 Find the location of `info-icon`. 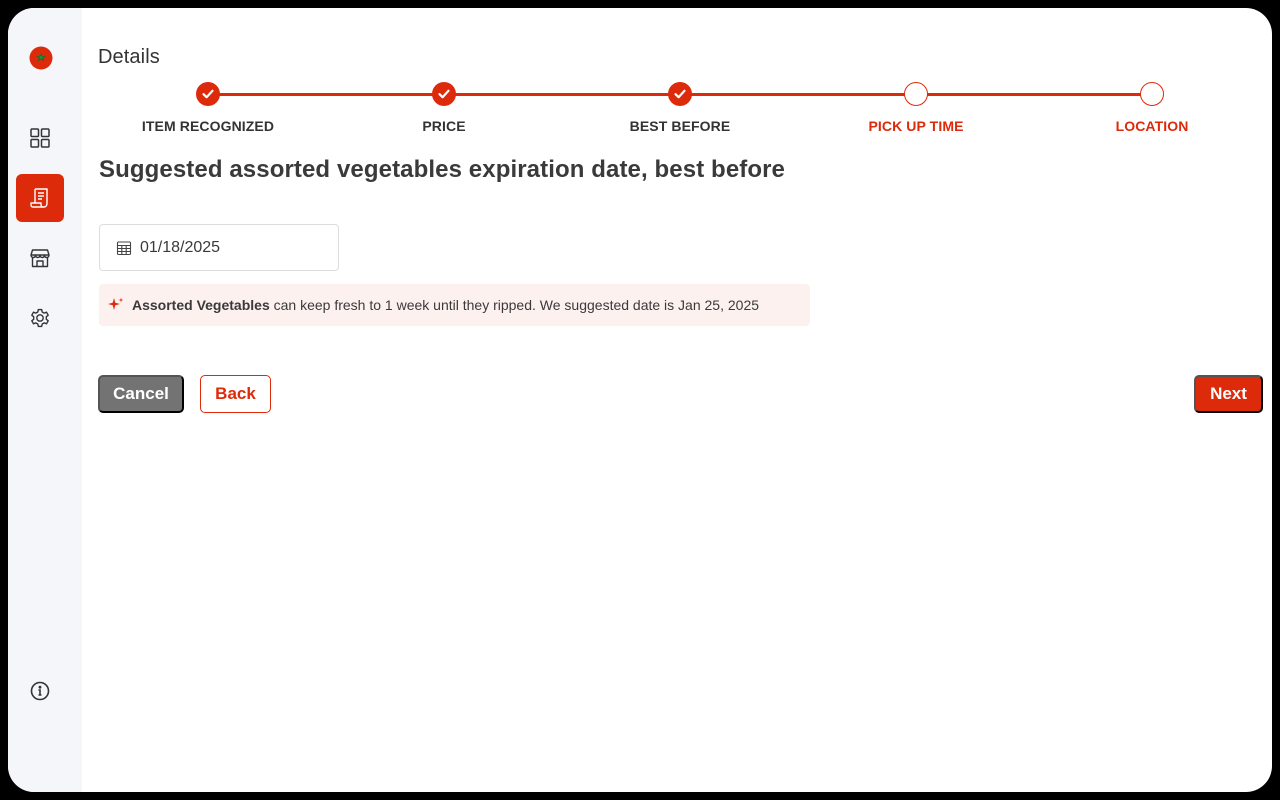

info-icon is located at coordinates (40, 691).